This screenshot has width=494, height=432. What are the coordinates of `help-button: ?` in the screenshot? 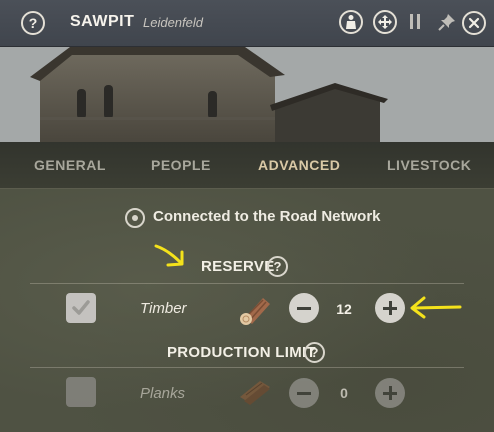 It's located at (33, 23).